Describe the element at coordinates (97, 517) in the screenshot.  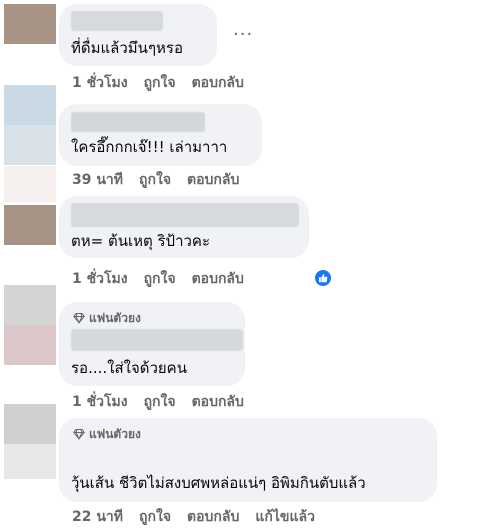
I see `timestamp: 22 นาที` at that location.